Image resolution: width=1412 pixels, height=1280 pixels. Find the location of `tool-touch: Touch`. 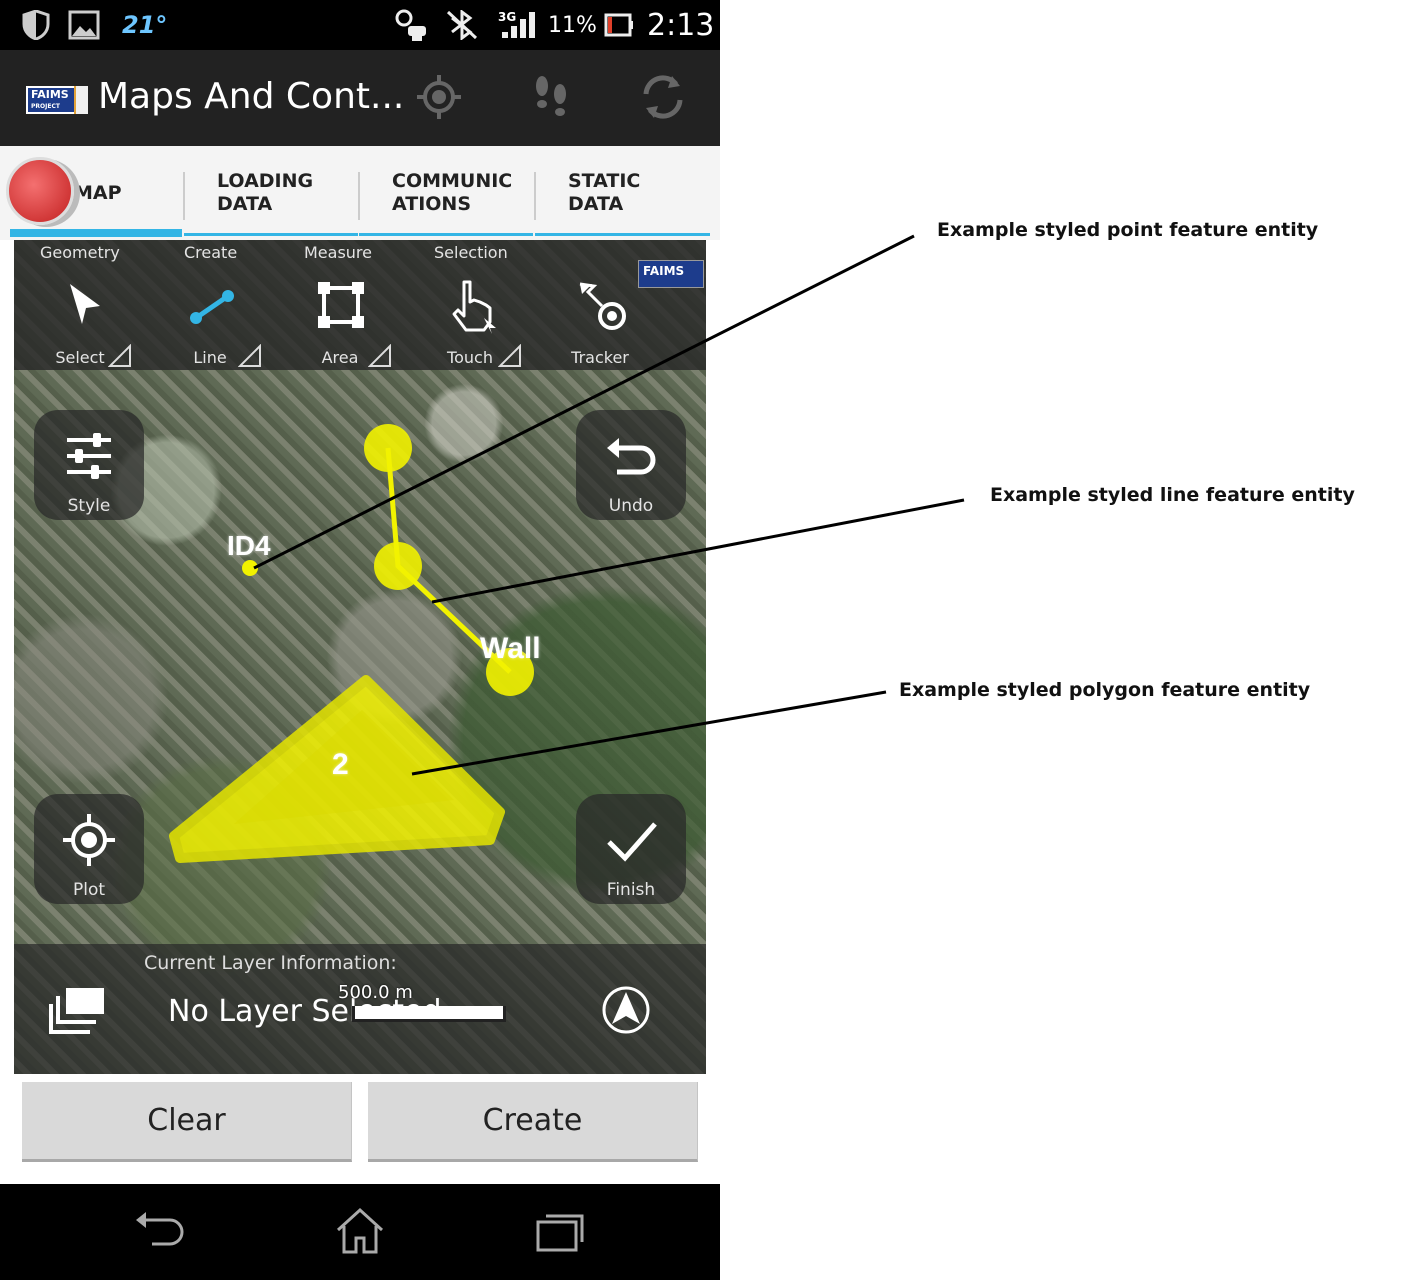

tool-touch: Touch is located at coordinates (470, 322).